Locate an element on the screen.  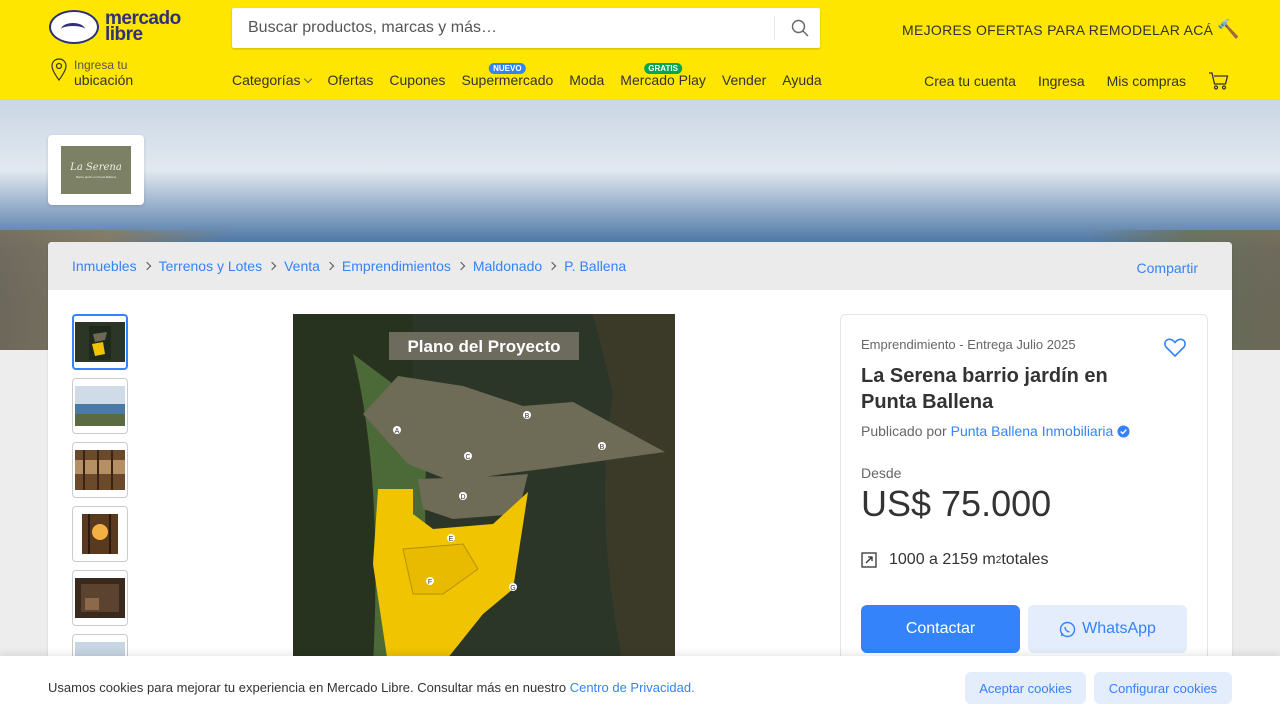
store-logo: La Serena Barrio jardín en Punta Ballena is located at coordinates (96, 170).